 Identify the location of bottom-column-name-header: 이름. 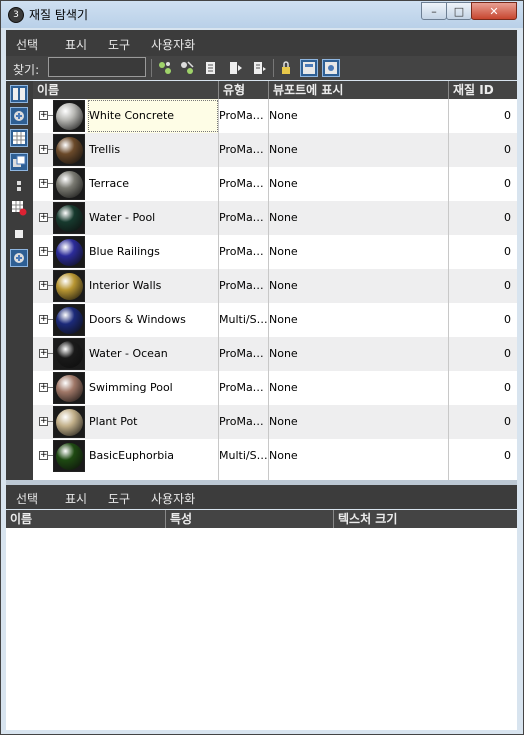
(86, 519).